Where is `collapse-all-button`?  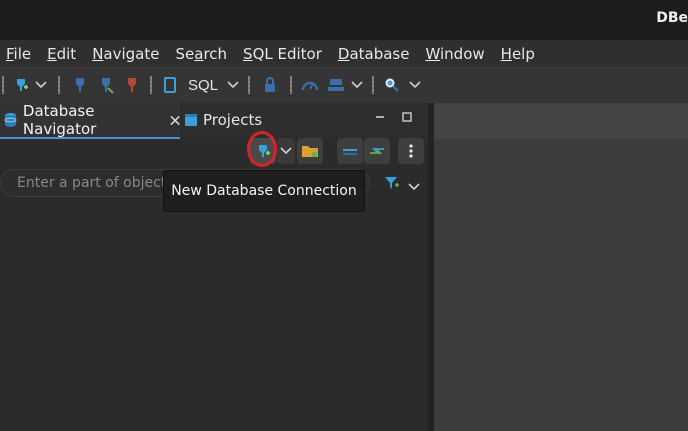
collapse-all-button is located at coordinates (350, 151).